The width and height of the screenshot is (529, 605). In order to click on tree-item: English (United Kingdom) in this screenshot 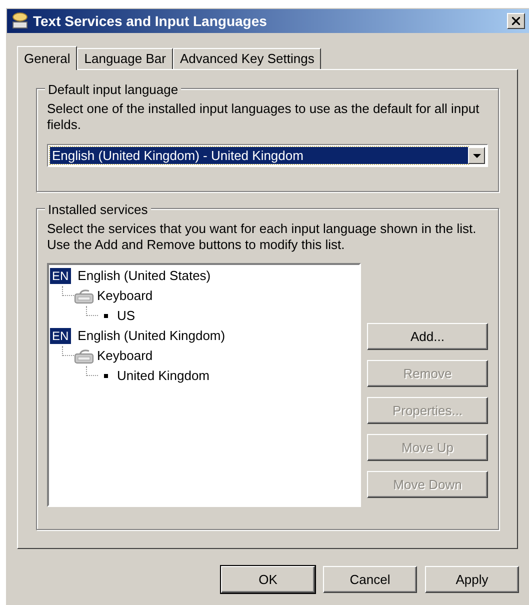, I will do `click(152, 336)`.